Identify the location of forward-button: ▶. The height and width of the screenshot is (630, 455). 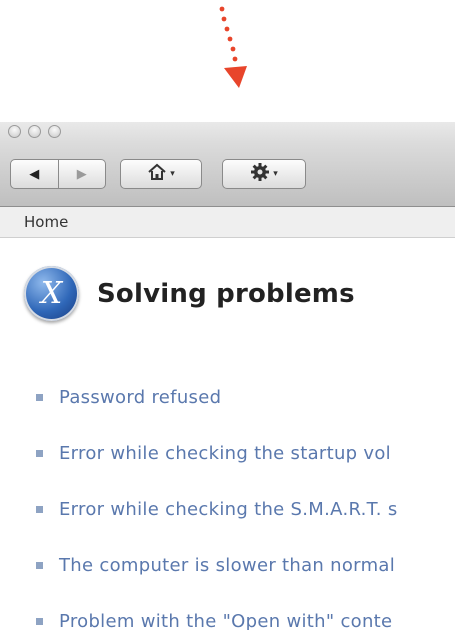
(82, 174).